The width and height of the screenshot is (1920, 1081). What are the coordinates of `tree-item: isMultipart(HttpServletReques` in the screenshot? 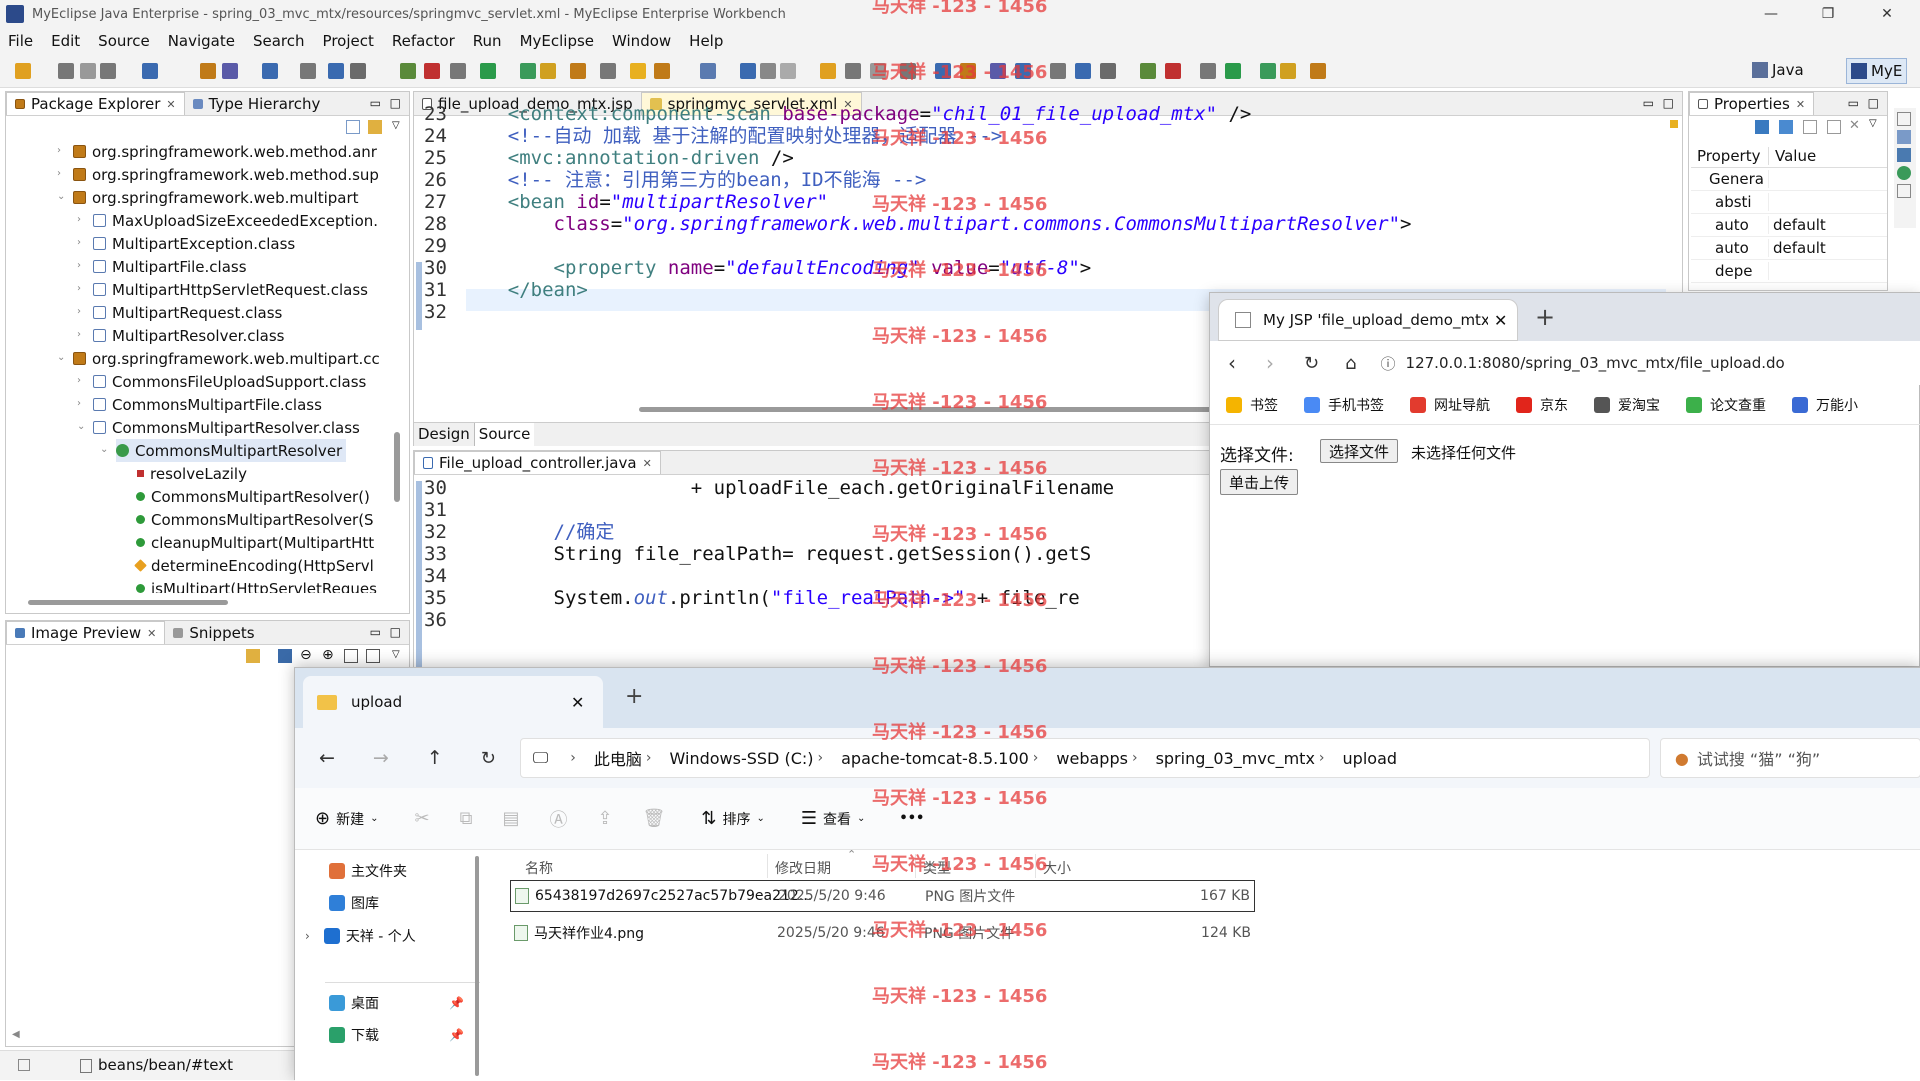 It's located at (255, 585).